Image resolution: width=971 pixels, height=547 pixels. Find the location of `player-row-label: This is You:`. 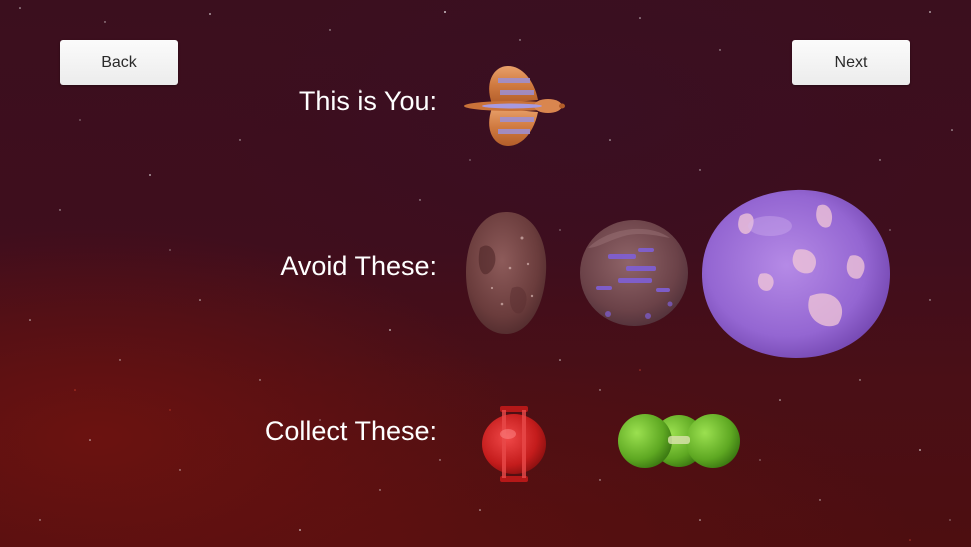

player-row-label: This is You: is located at coordinates (367, 101).